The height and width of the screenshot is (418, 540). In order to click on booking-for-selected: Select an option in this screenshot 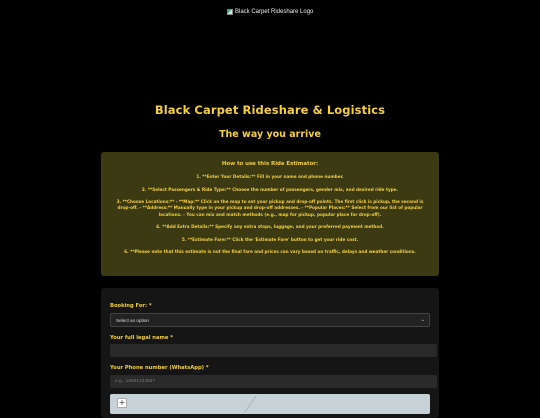, I will do `click(132, 320)`.